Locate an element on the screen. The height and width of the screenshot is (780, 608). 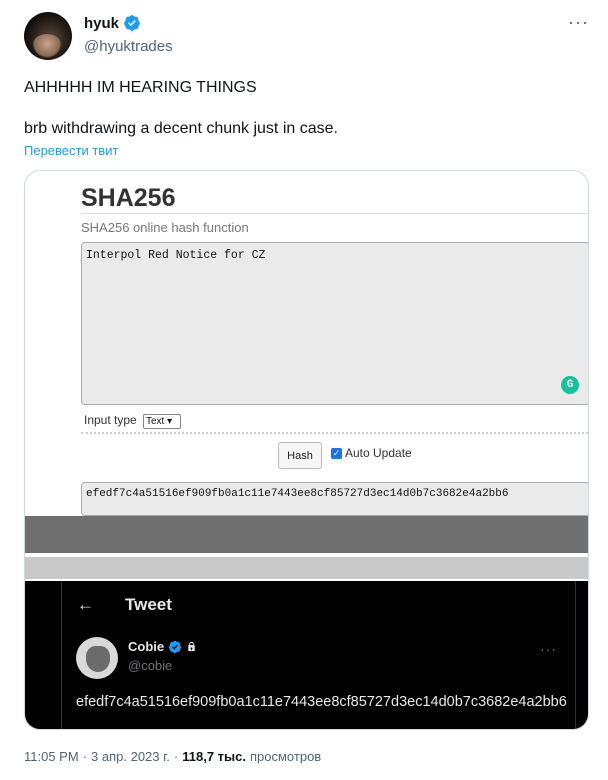
auto-update-label: Auto Update is located at coordinates (378, 453).